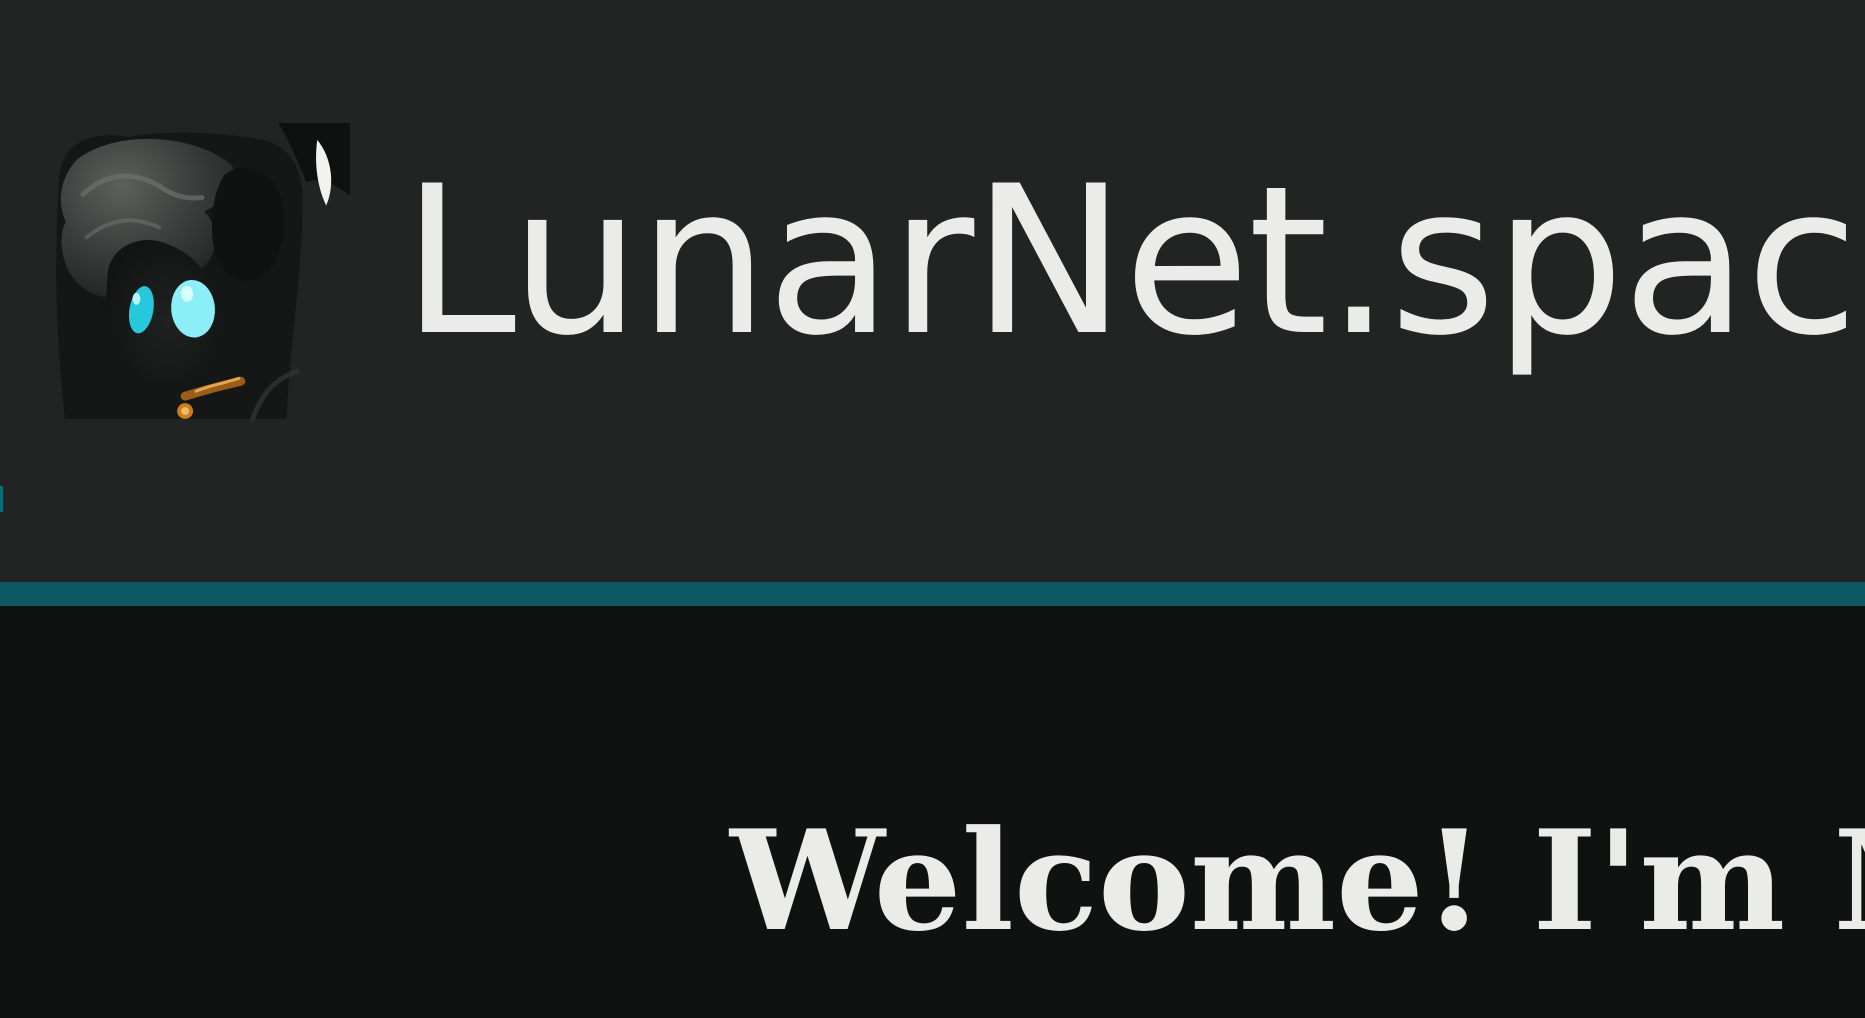 This screenshot has width=1865, height=1018. I want to click on welcome-heading: Welcome! I'm M, so click(1297, 880).